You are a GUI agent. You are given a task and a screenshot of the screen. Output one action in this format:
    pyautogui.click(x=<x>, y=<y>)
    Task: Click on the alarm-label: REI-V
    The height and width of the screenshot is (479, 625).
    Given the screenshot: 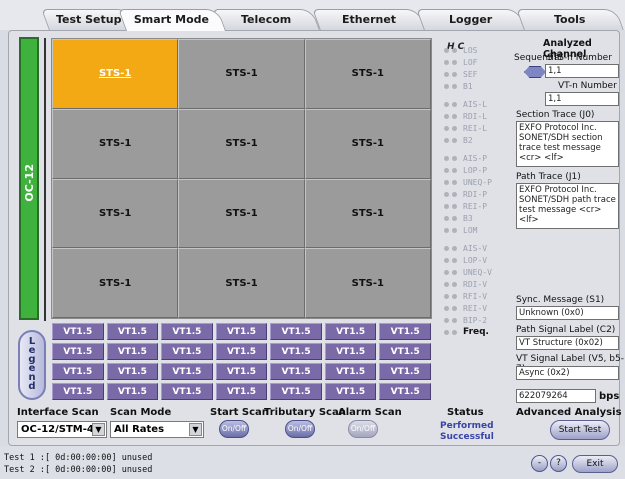 What is the action you would take?
    pyautogui.click(x=475, y=308)
    